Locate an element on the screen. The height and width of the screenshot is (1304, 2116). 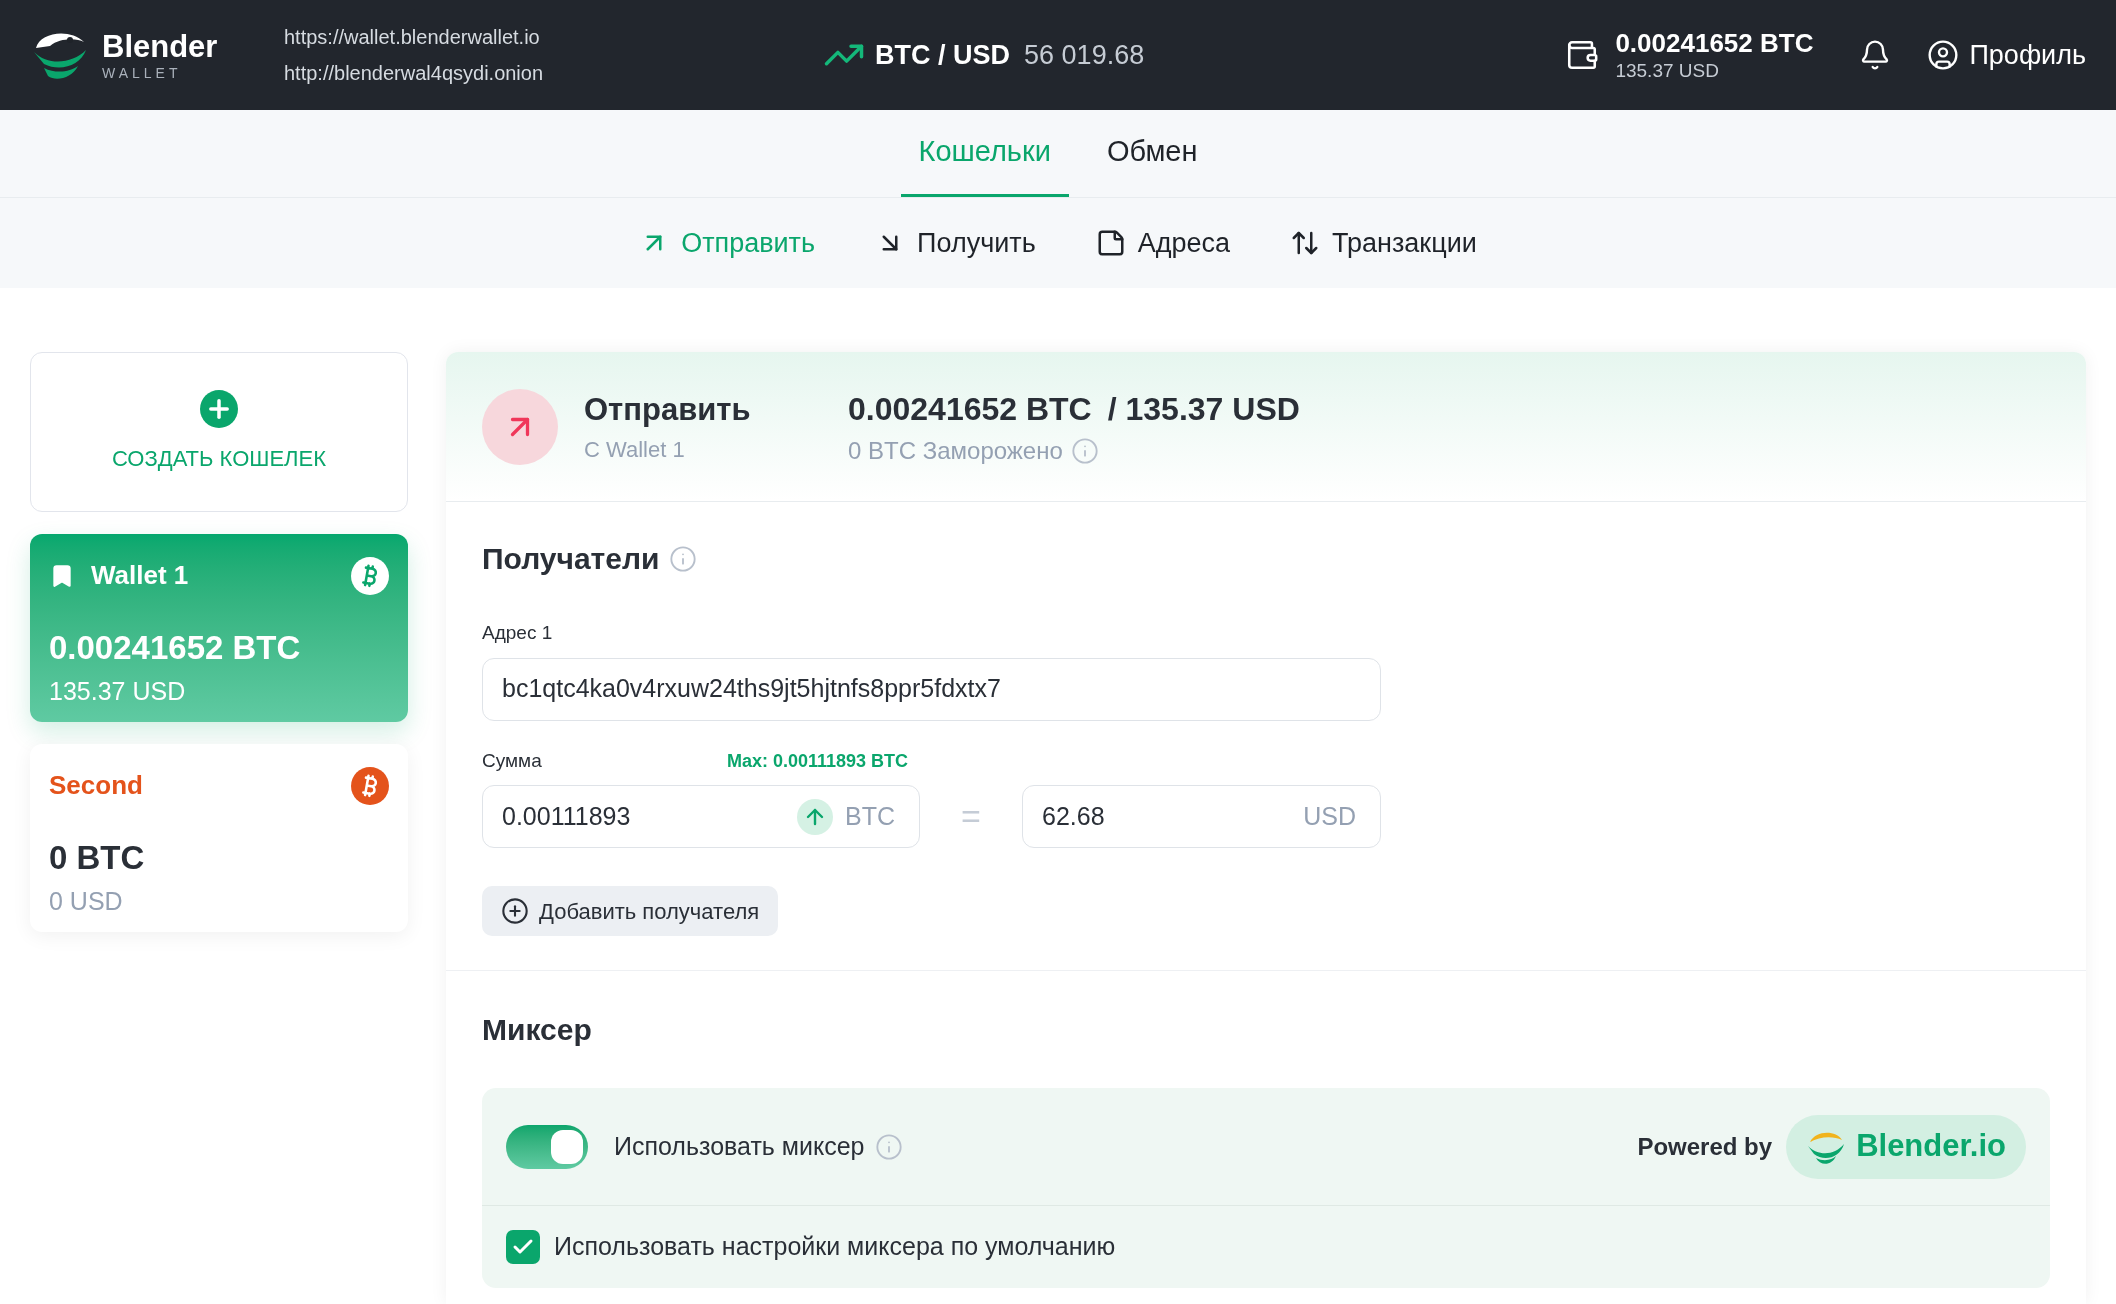
wallet-icon is located at coordinates (1582, 55).